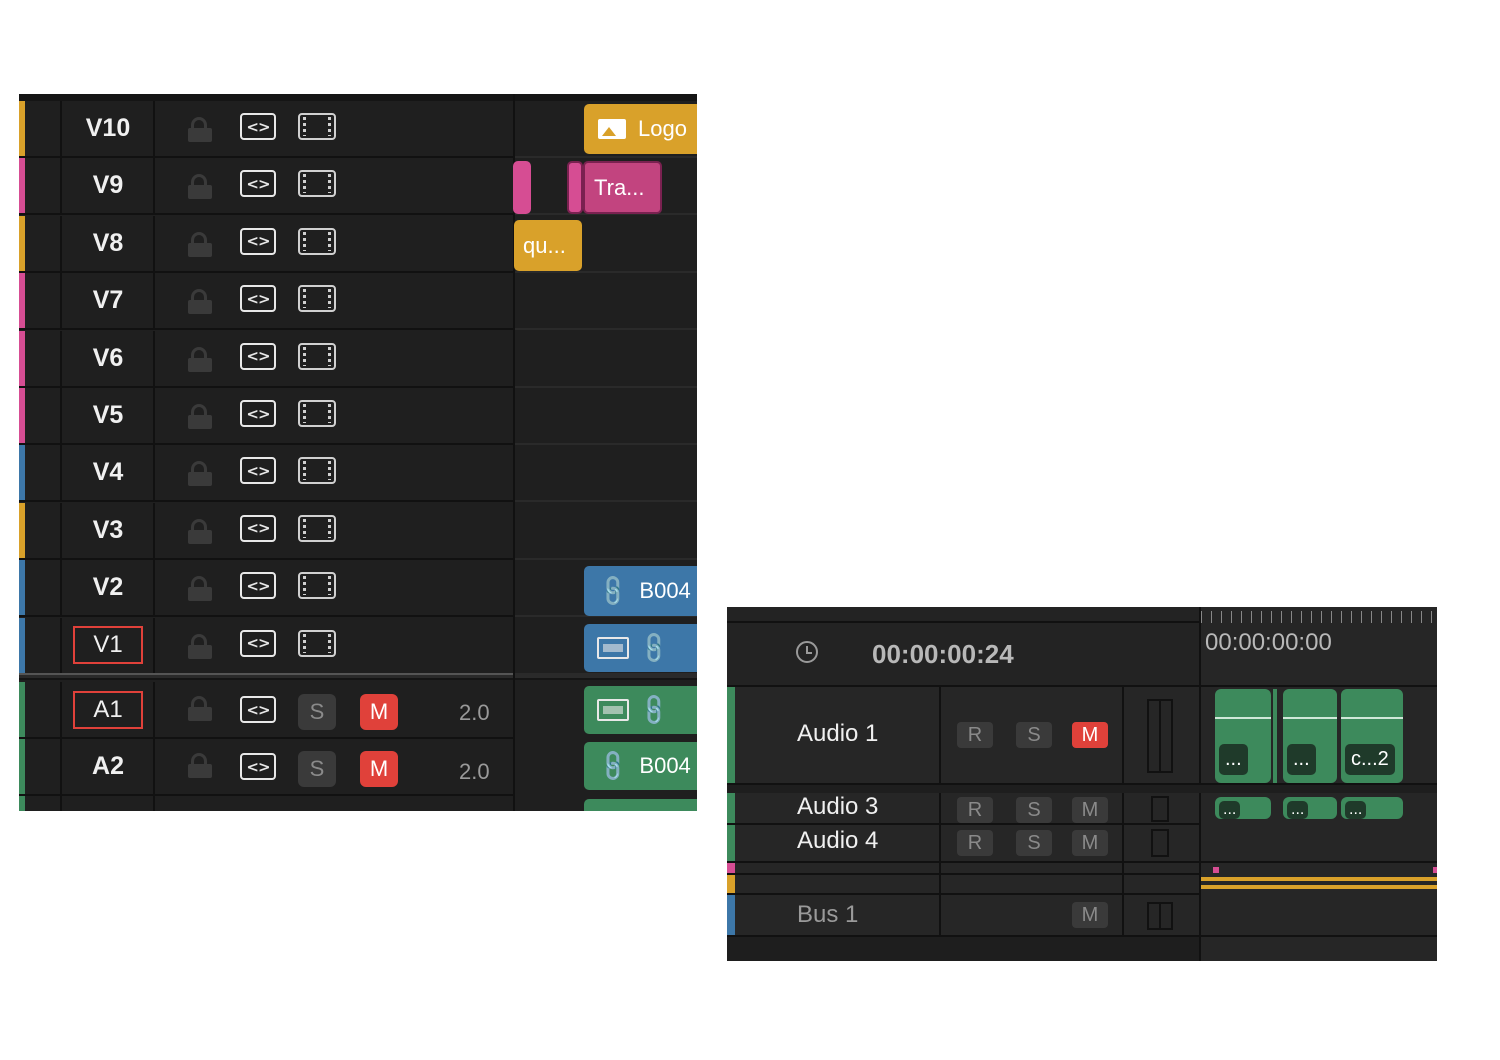 This screenshot has width=1500, height=1060. Describe the element at coordinates (108, 645) in the screenshot. I see `track-name: V1` at that location.